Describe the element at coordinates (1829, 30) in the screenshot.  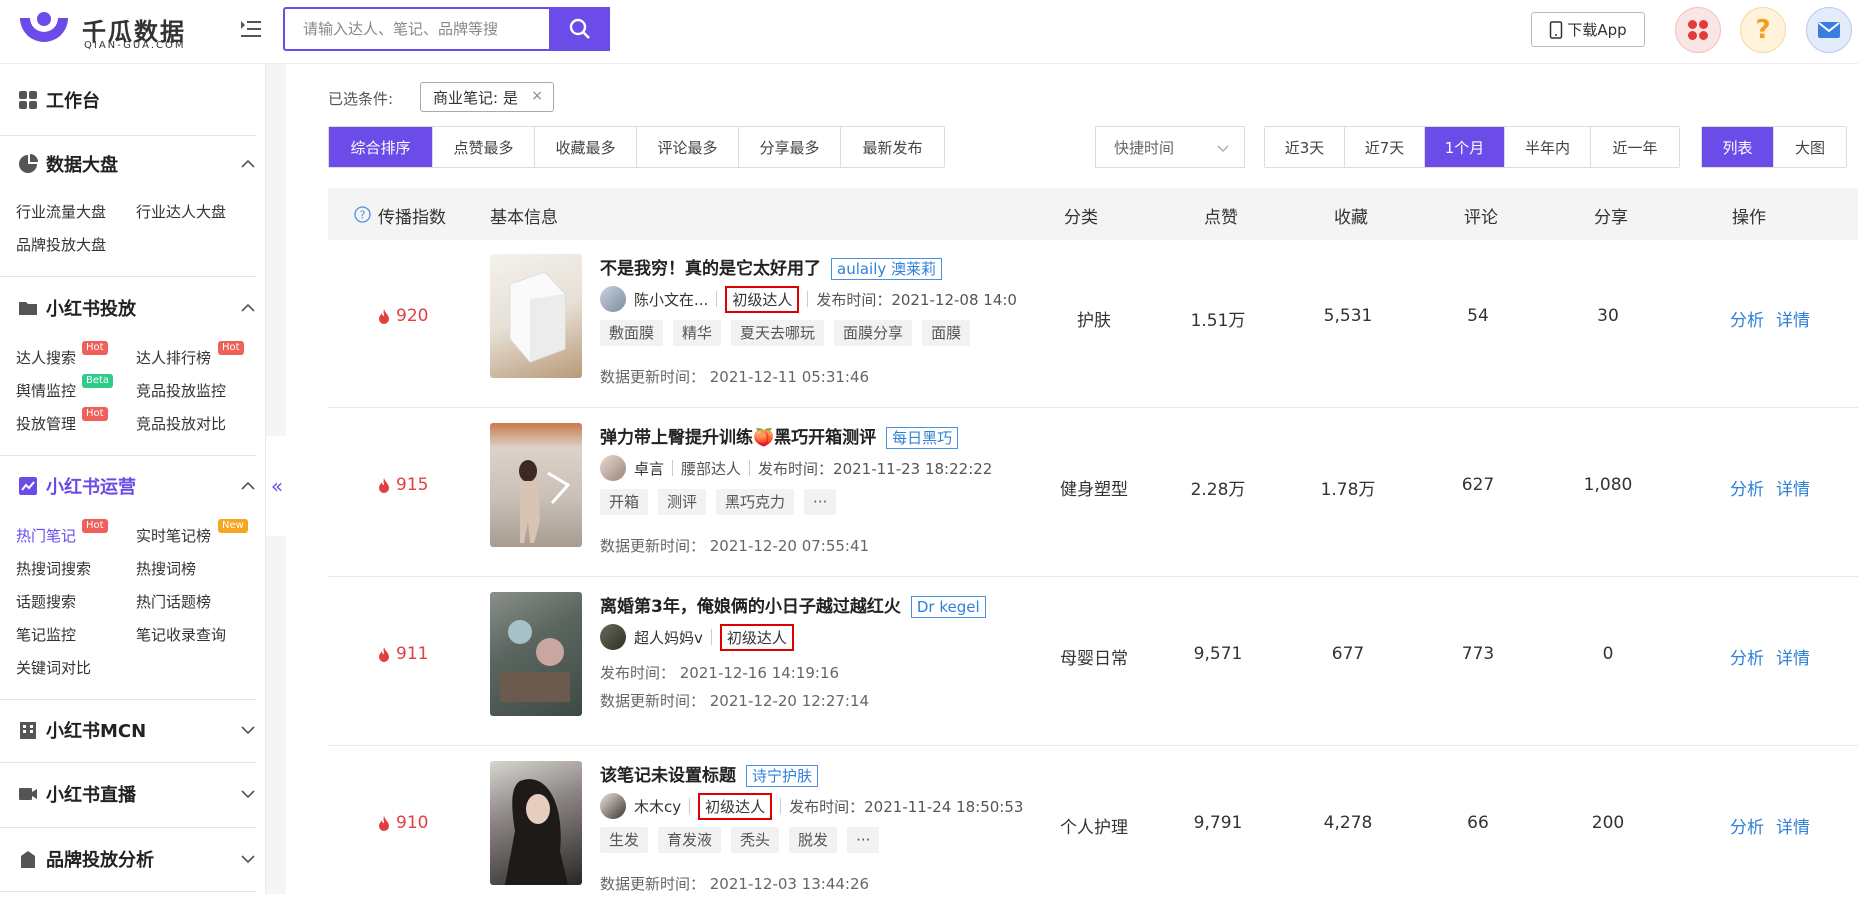
I see `messages-button` at that location.